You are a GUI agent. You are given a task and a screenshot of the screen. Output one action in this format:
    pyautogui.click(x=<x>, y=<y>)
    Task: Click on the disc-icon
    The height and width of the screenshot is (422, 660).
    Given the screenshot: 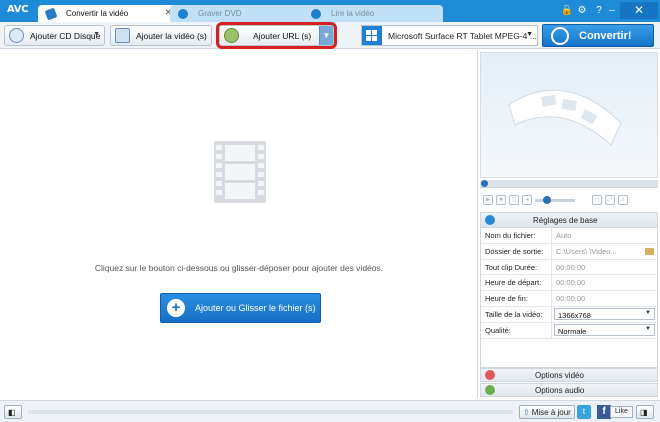 What is the action you would take?
    pyautogui.click(x=183, y=13)
    